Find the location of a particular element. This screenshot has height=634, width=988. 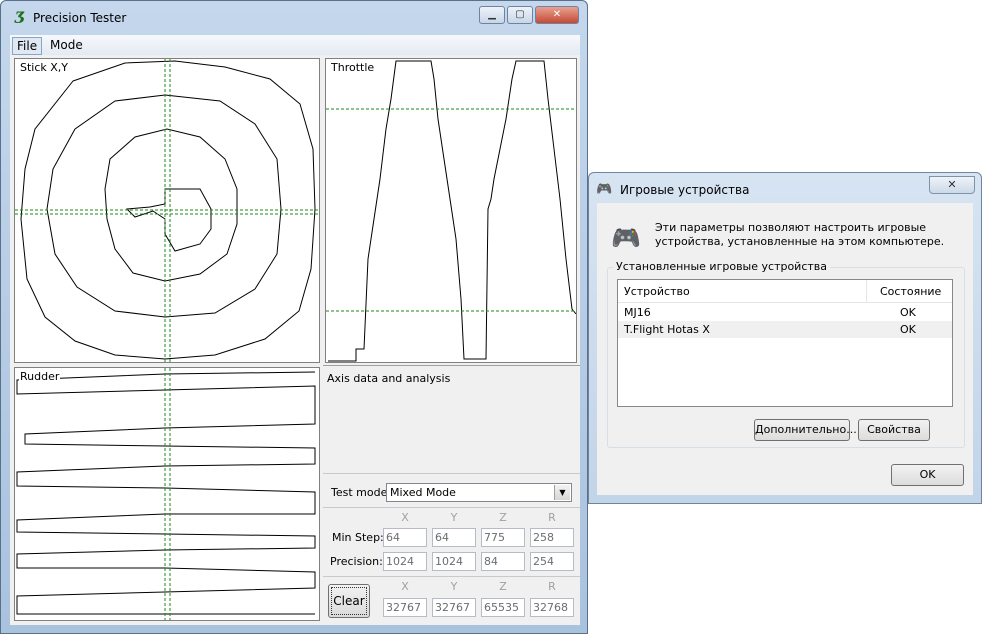

title-bar: Ʒ Precision Tester ▁ ▢ ✕ is located at coordinates (294, 18).